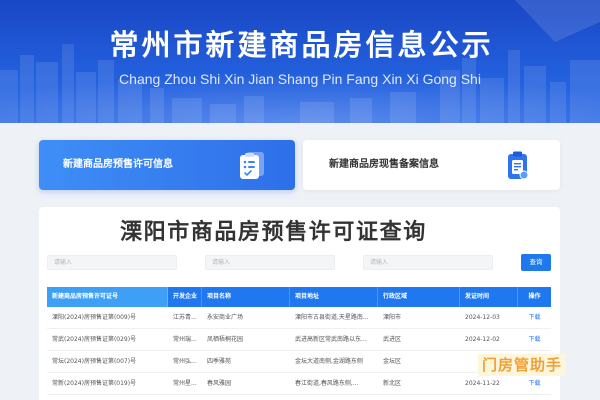 The height and width of the screenshot is (400, 600). Describe the element at coordinates (392, 383) in the screenshot. I see `cell-district: 新北区` at that location.